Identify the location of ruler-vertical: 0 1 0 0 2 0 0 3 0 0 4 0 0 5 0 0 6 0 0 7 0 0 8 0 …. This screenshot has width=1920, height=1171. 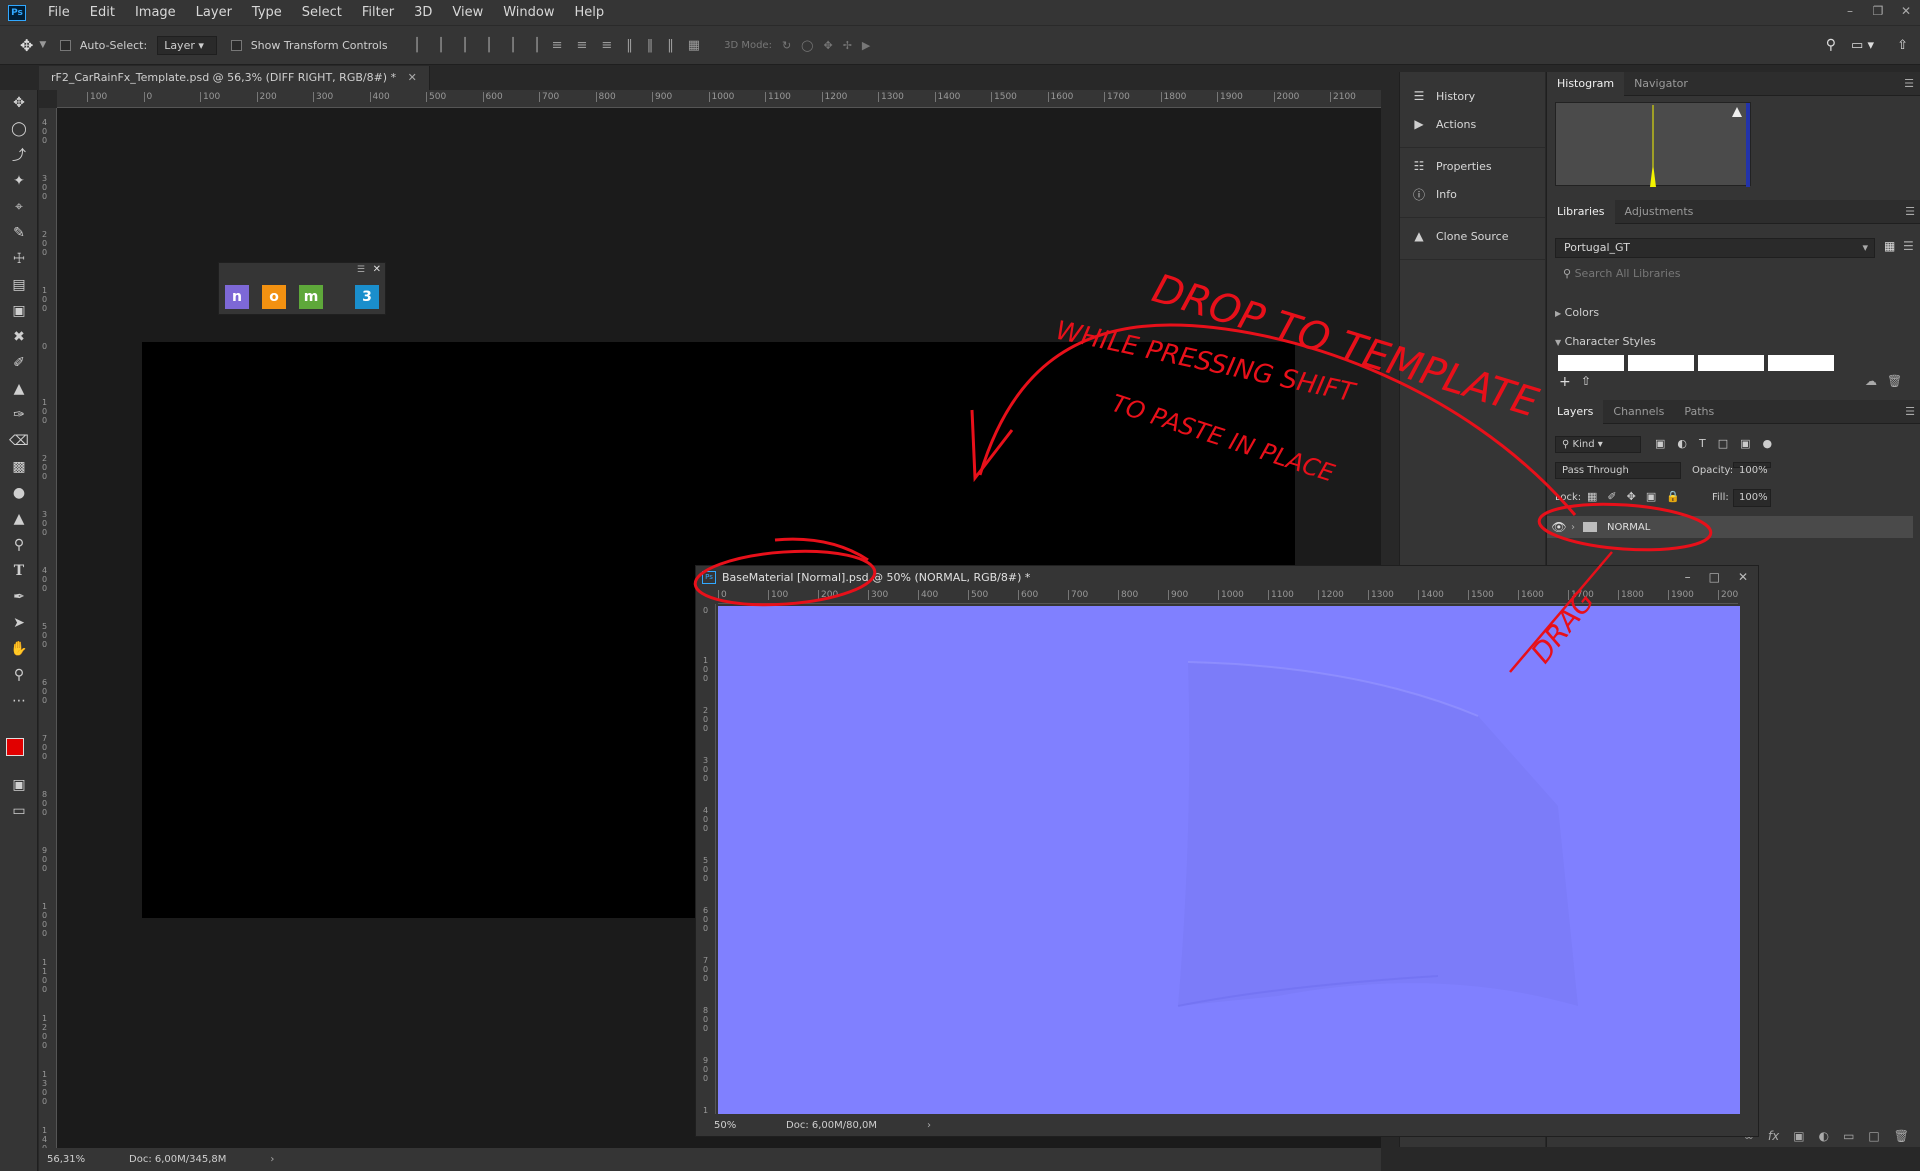
(708, 859).